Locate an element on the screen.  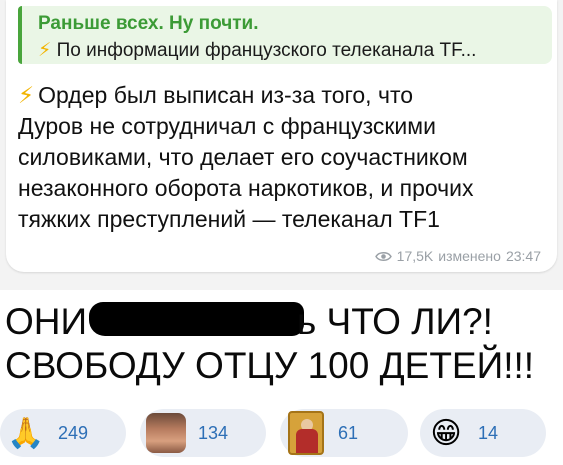
reaction-praying-hands: 🙏 249 is located at coordinates (63, 433).